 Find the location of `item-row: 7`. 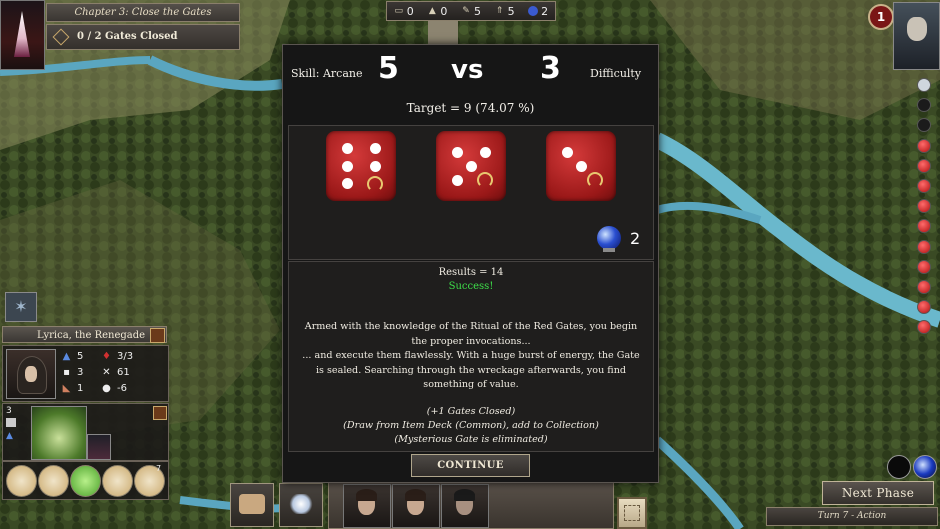

item-row: 7 is located at coordinates (85, 480).